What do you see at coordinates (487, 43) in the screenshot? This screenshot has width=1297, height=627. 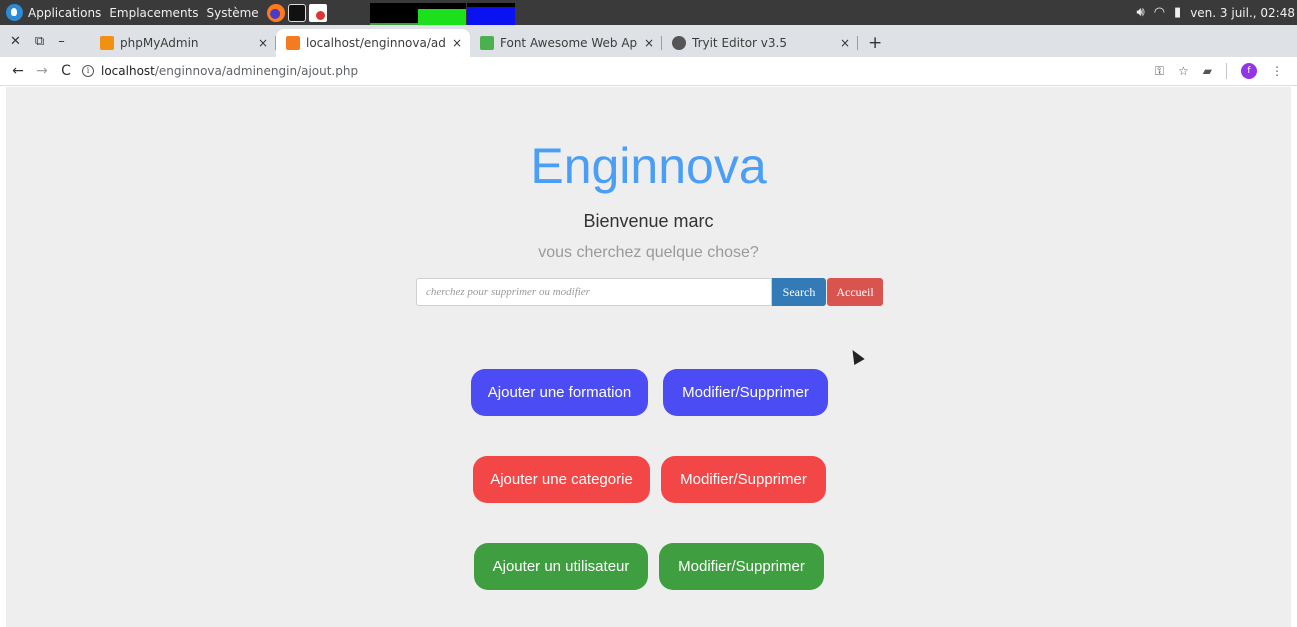 I see `font-awesome-favicon-icon` at bounding box center [487, 43].